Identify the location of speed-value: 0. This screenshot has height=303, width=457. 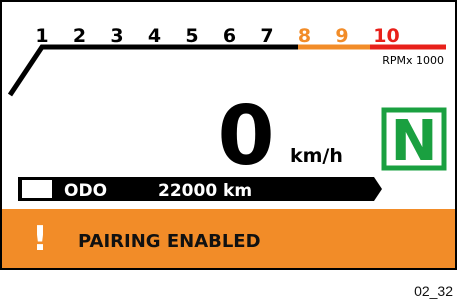
(245, 136).